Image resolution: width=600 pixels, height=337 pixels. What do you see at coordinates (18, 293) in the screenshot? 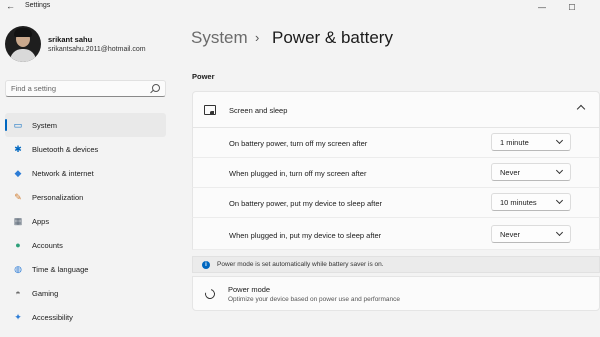
I see `gamepad-icon: ◓` at bounding box center [18, 293].